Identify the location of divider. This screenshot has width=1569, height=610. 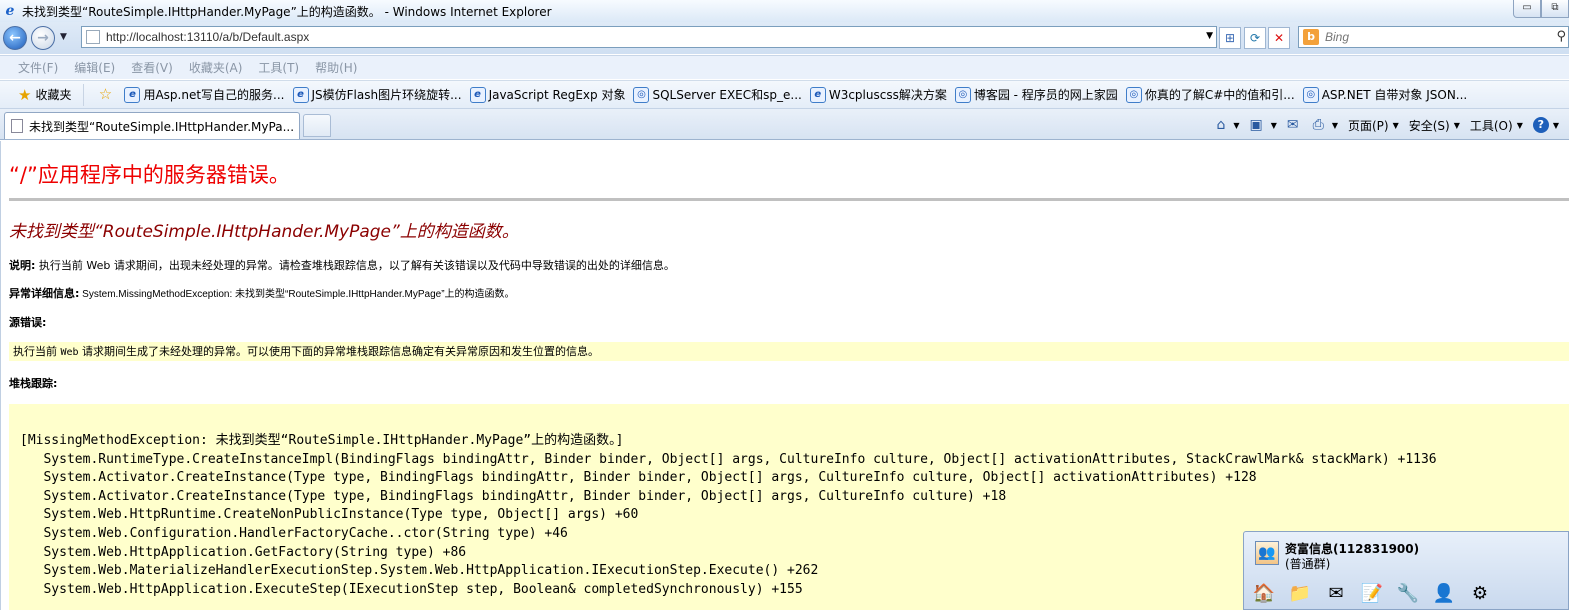
(789, 199).